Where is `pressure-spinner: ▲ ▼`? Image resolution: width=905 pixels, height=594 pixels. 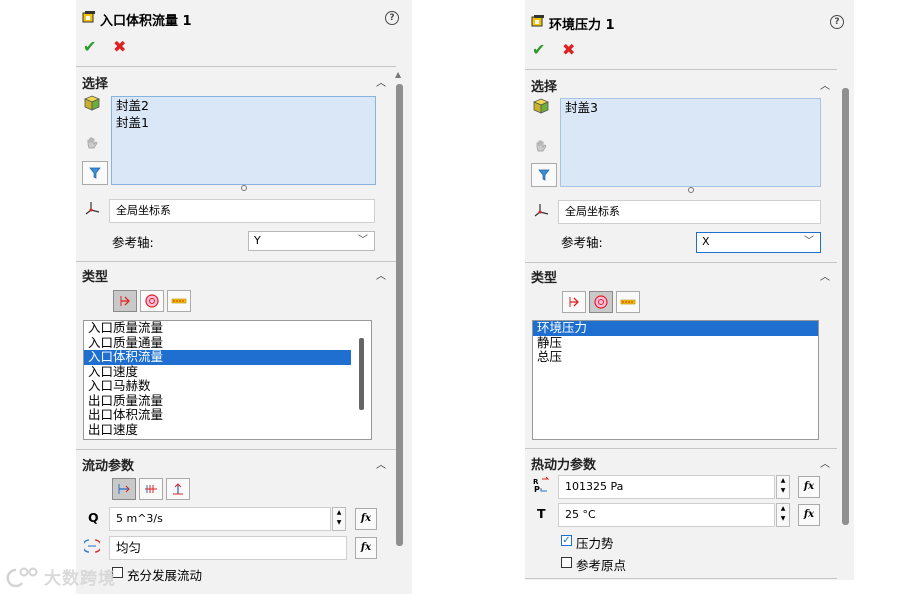
pressure-spinner: ▲ ▼ is located at coordinates (783, 487).